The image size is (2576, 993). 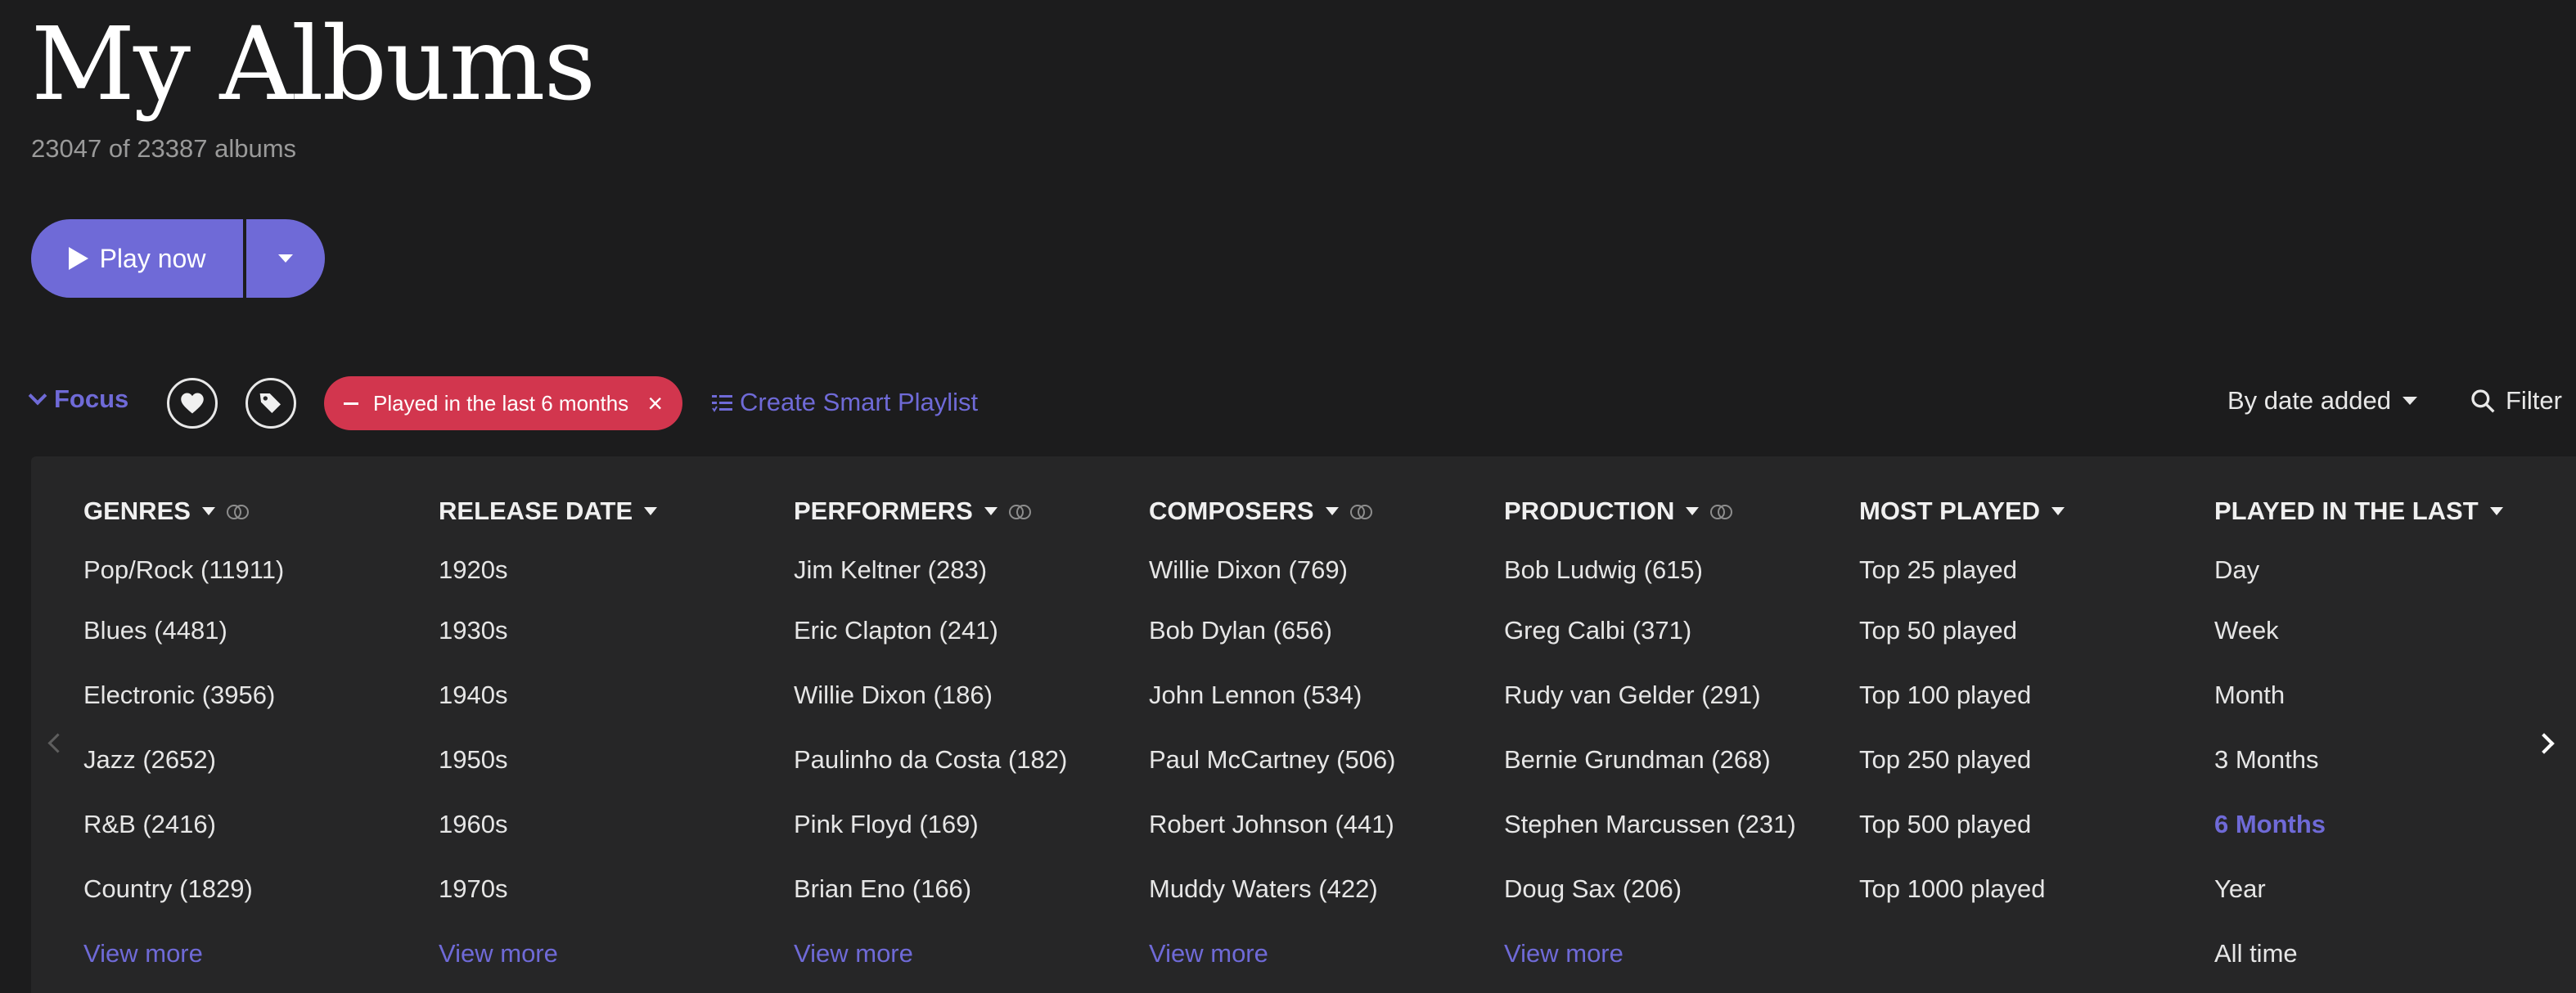 What do you see at coordinates (536, 510) in the screenshot?
I see `column-title: RELEASE DATE` at bounding box center [536, 510].